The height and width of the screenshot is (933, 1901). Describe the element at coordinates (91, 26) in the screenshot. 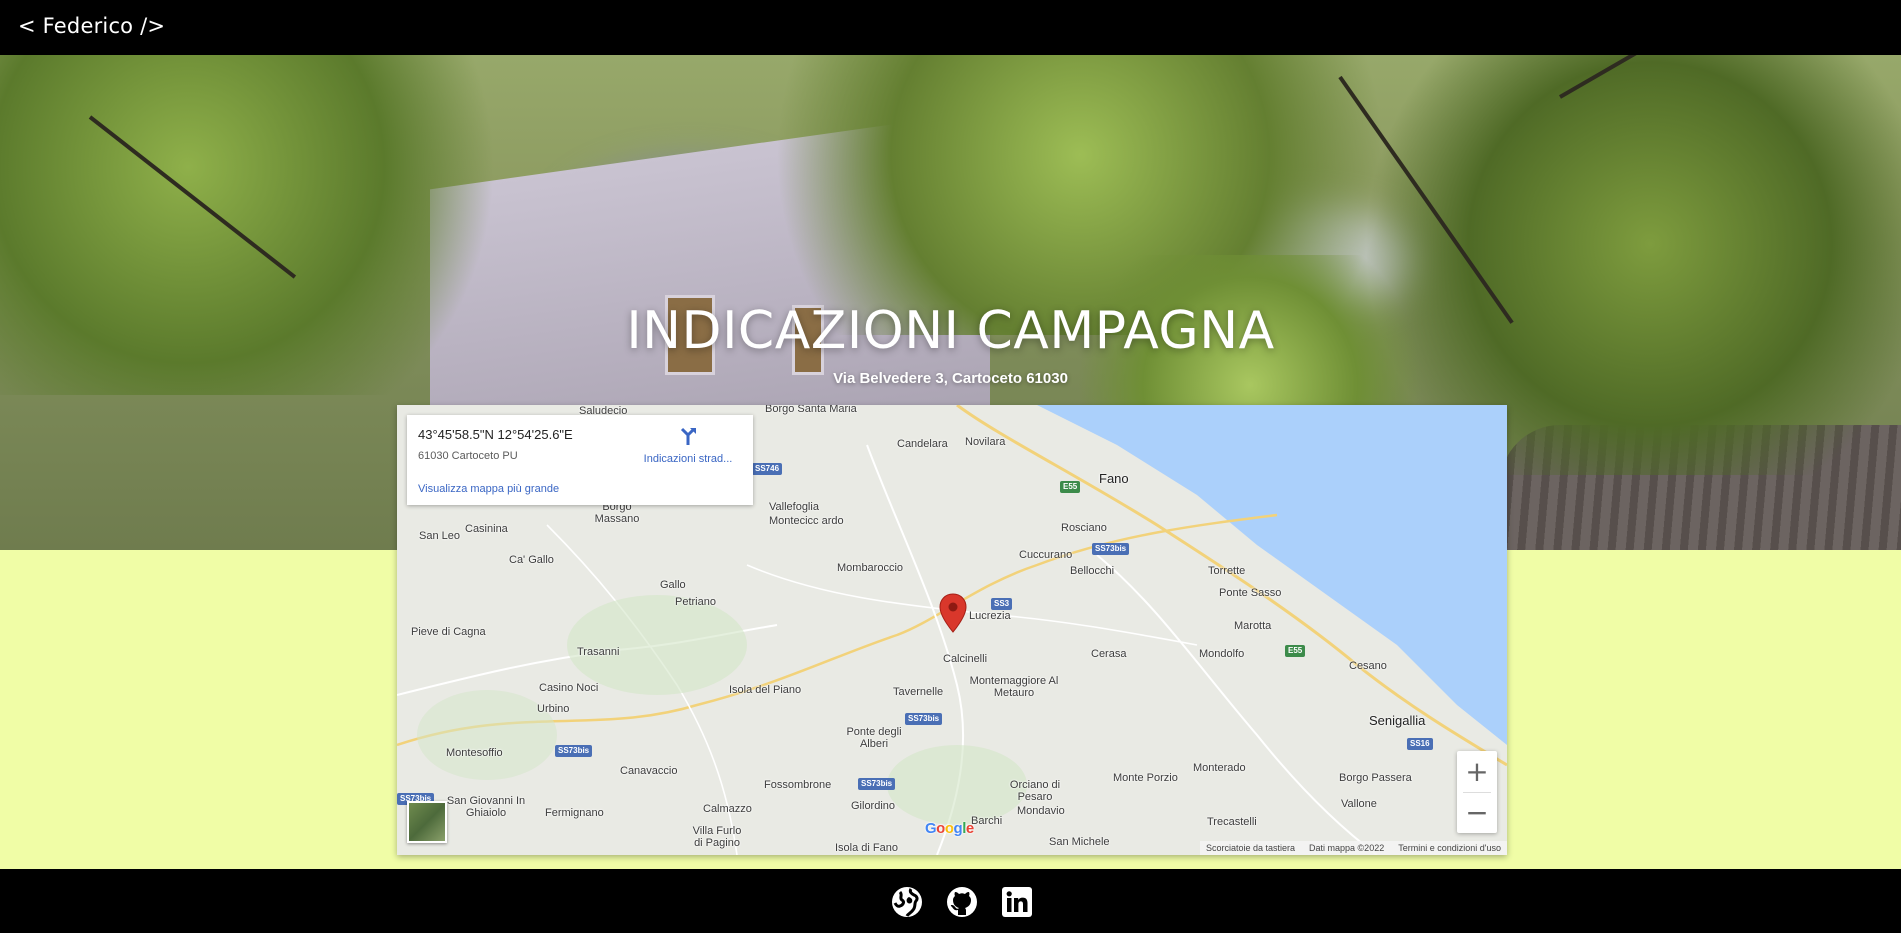

I see `brand-logo-link: < Federico />` at that location.